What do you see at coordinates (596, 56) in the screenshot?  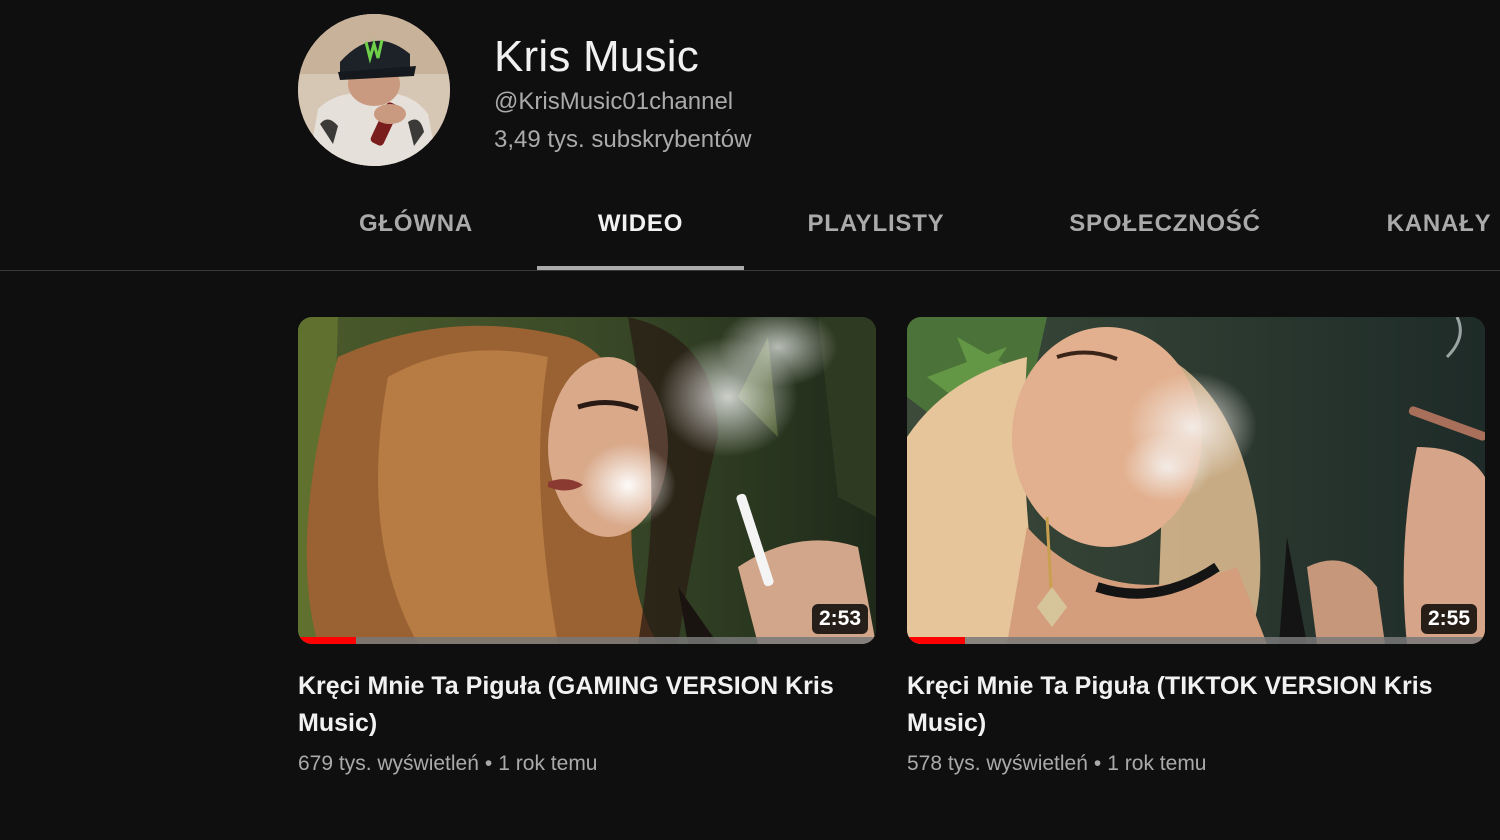 I see `channel-name: Kris Music` at bounding box center [596, 56].